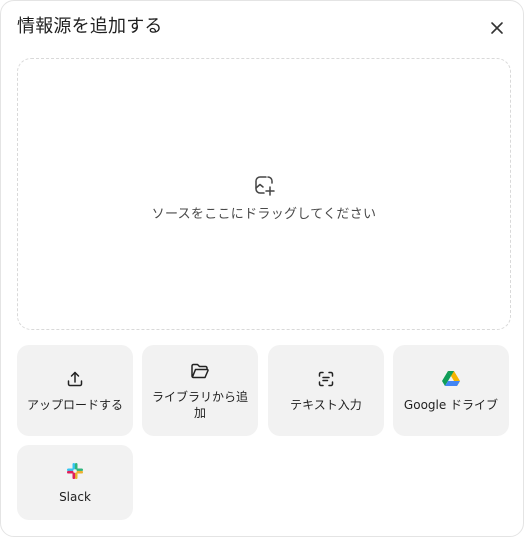  I want to click on slack-button: Slack, so click(75, 482).